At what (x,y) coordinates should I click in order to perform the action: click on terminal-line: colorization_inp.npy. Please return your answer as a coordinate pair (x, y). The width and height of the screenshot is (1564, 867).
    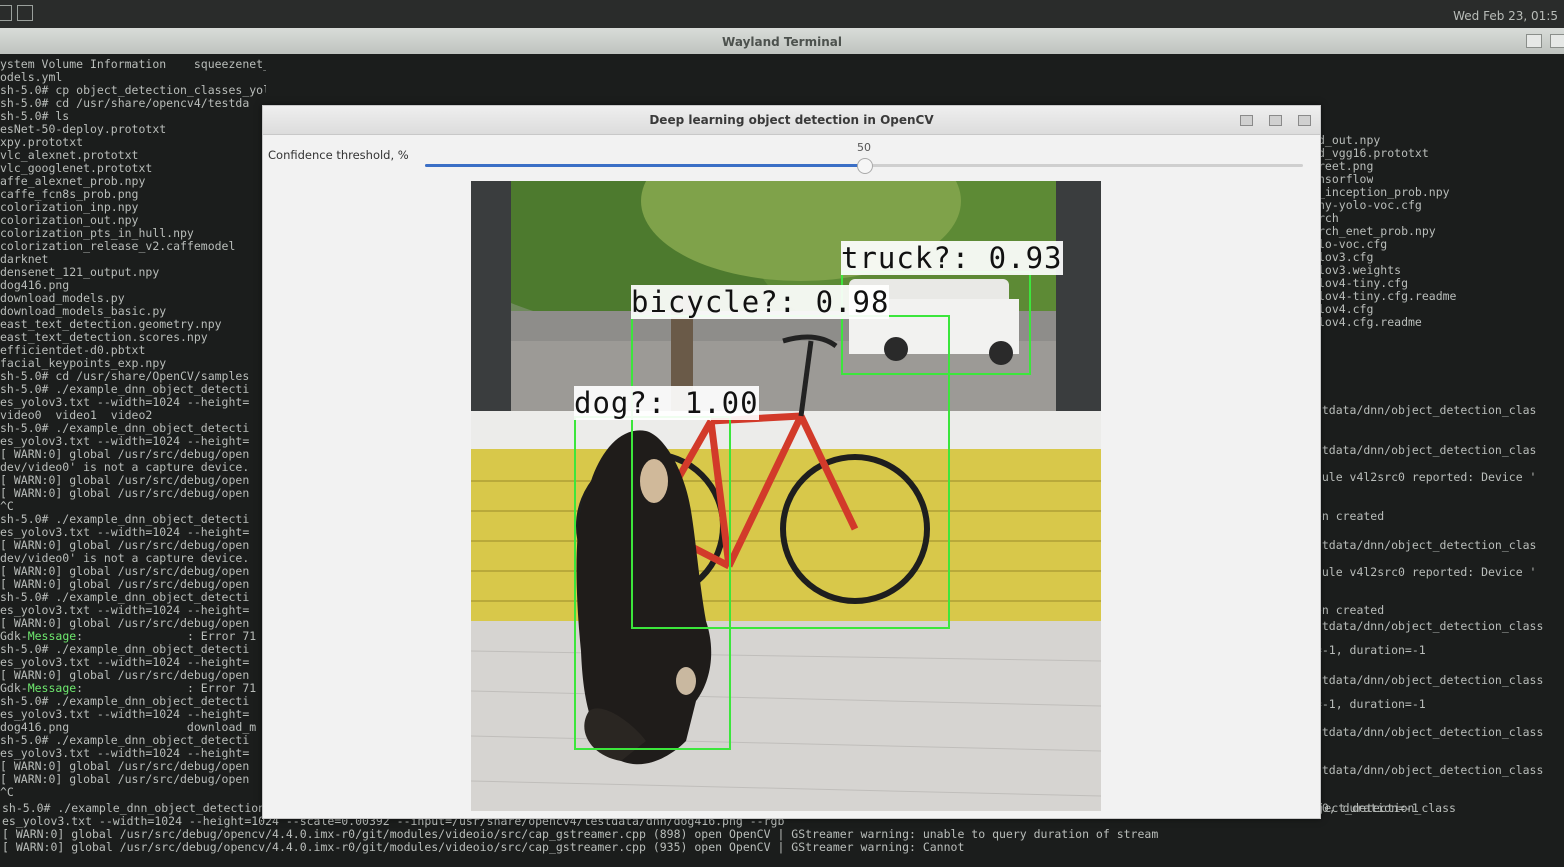
    Looking at the image, I should click on (69, 207).